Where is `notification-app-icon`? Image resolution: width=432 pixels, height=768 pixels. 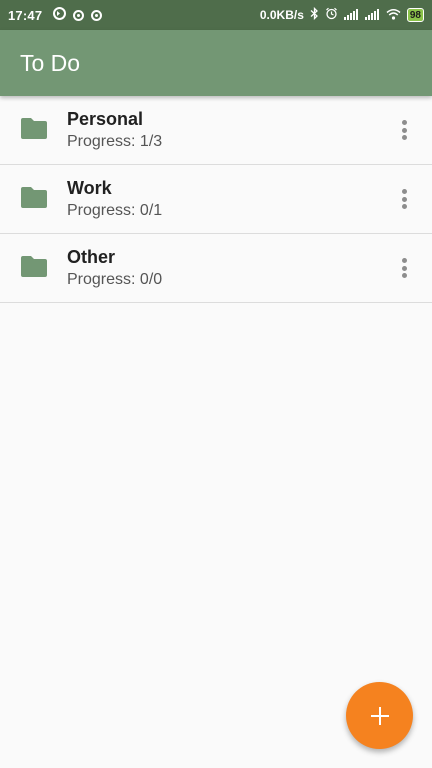
notification-app-icon is located at coordinates (60, 15).